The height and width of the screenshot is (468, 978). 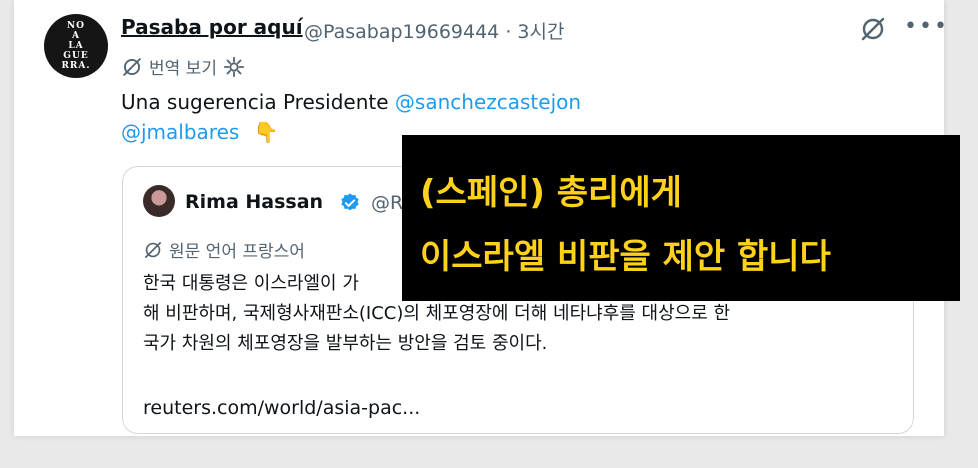 What do you see at coordinates (266, 132) in the screenshot?
I see `pointing-down-emoji: 👇` at bounding box center [266, 132].